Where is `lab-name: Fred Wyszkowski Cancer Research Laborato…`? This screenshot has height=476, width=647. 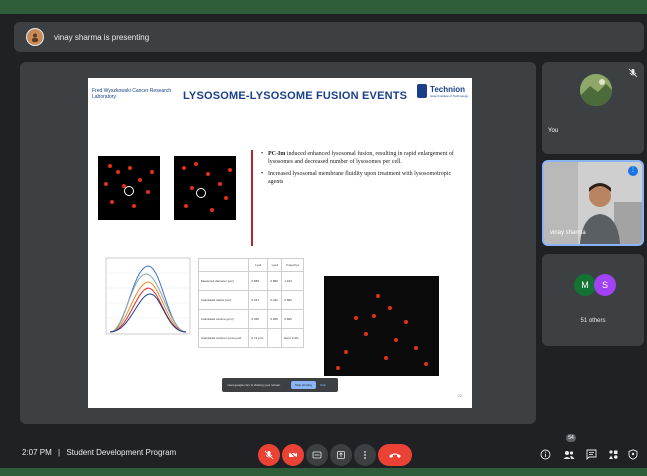
lab-name: Fred Wyszkowski Cancer Research Laborato… is located at coordinates (132, 94).